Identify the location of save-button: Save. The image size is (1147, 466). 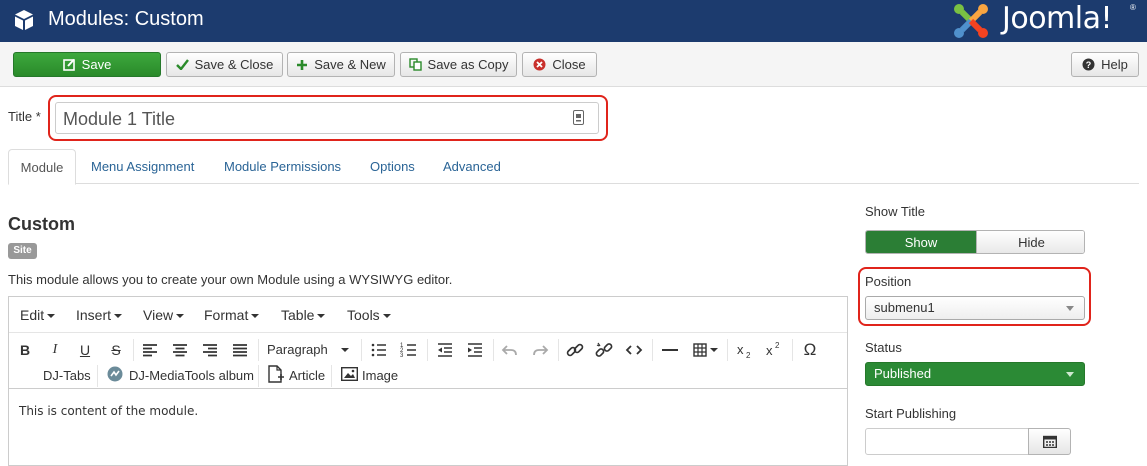
(87, 64).